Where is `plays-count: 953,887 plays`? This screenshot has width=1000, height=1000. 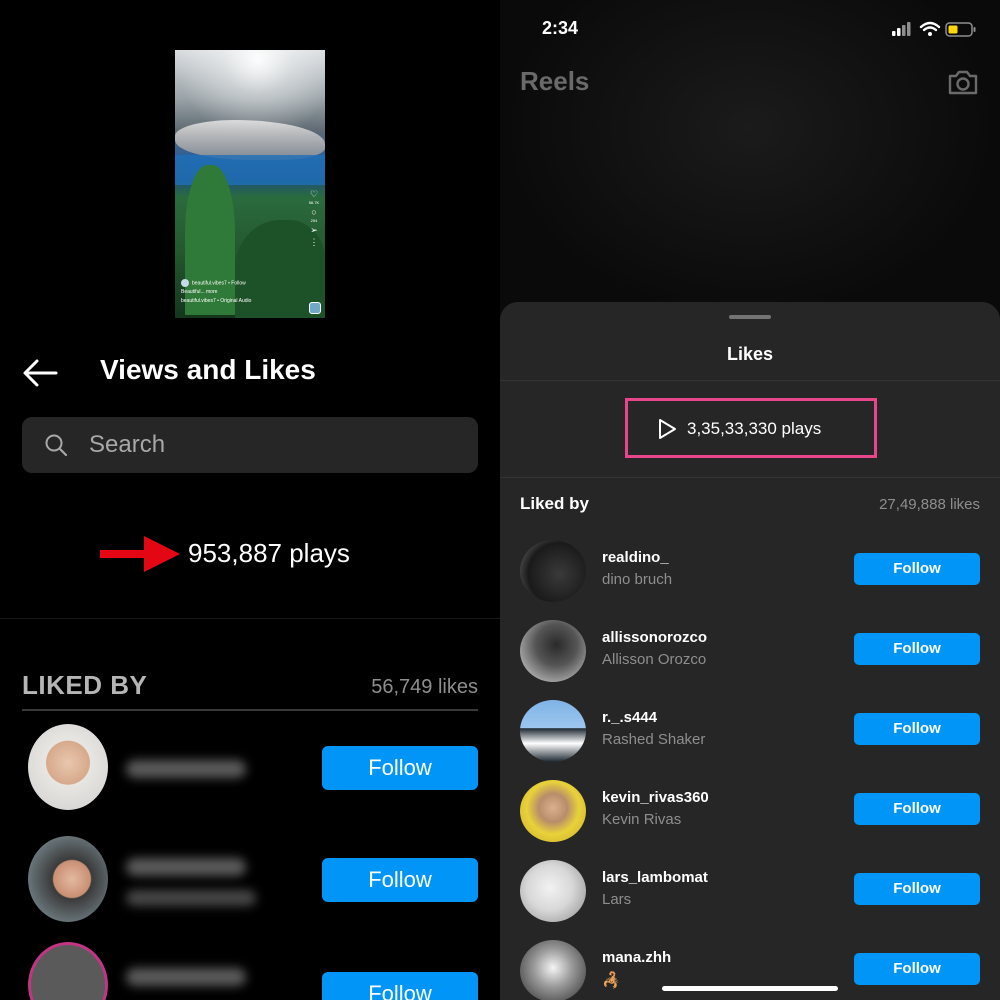
plays-count: 953,887 plays is located at coordinates (269, 553).